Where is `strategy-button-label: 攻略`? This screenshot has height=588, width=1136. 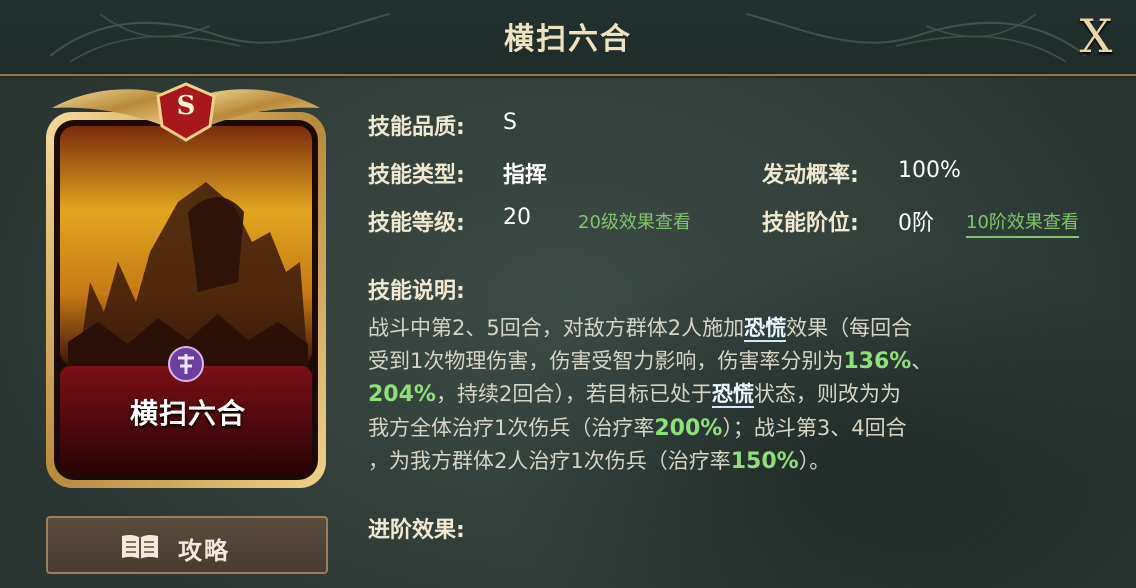
strategy-button-label: 攻略 is located at coordinates (204, 551).